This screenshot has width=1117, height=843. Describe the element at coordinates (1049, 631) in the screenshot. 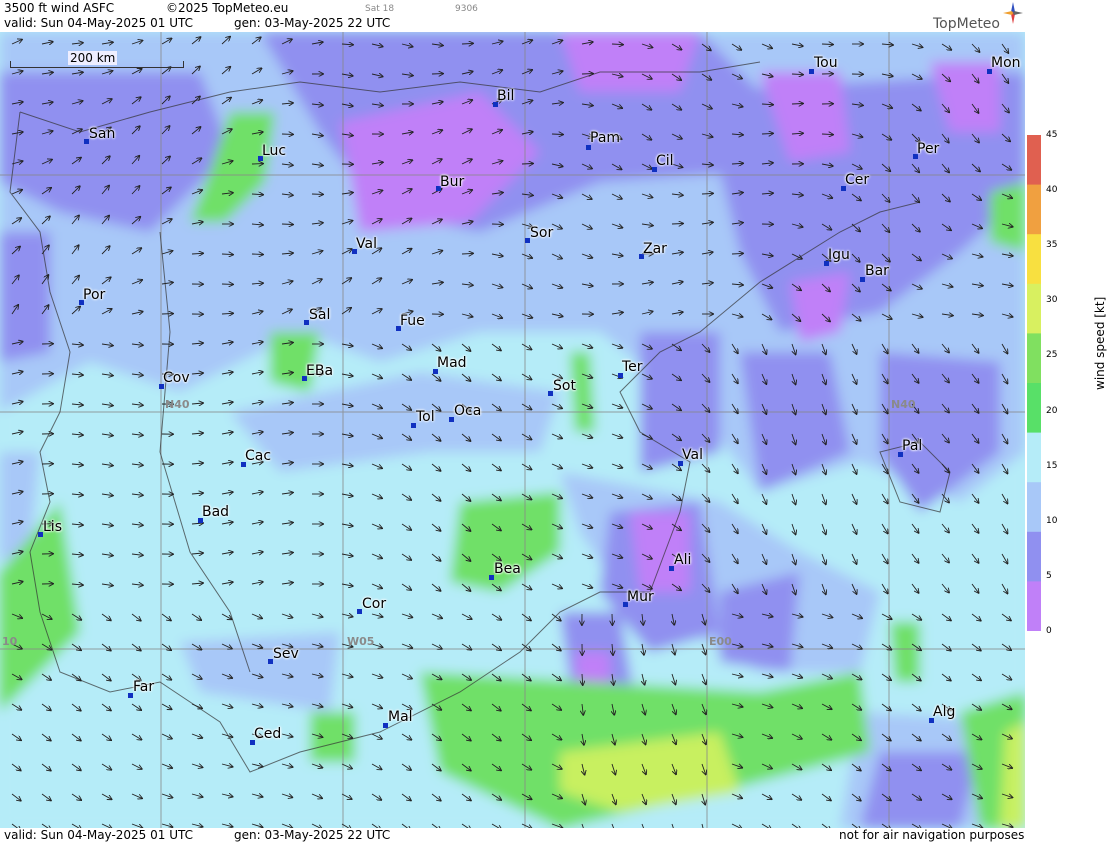

I see `legend-tick-label: 0` at that location.